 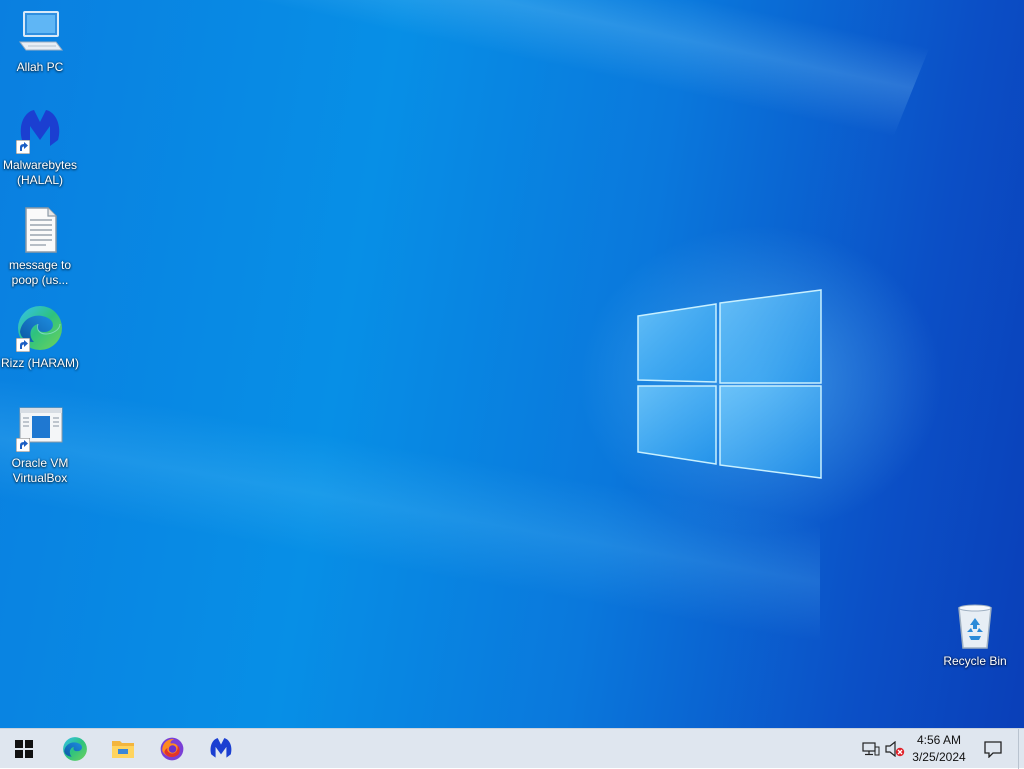 I want to click on firefox-icon, so click(x=172, y=749).